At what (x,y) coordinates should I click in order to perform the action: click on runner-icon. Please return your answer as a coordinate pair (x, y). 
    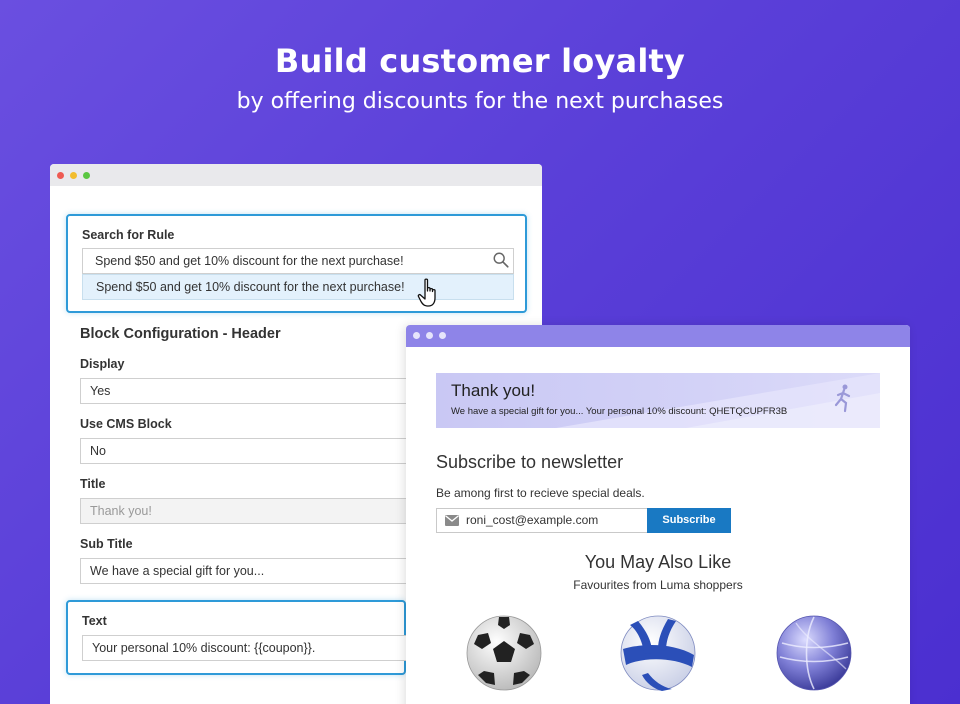
    Looking at the image, I should click on (842, 398).